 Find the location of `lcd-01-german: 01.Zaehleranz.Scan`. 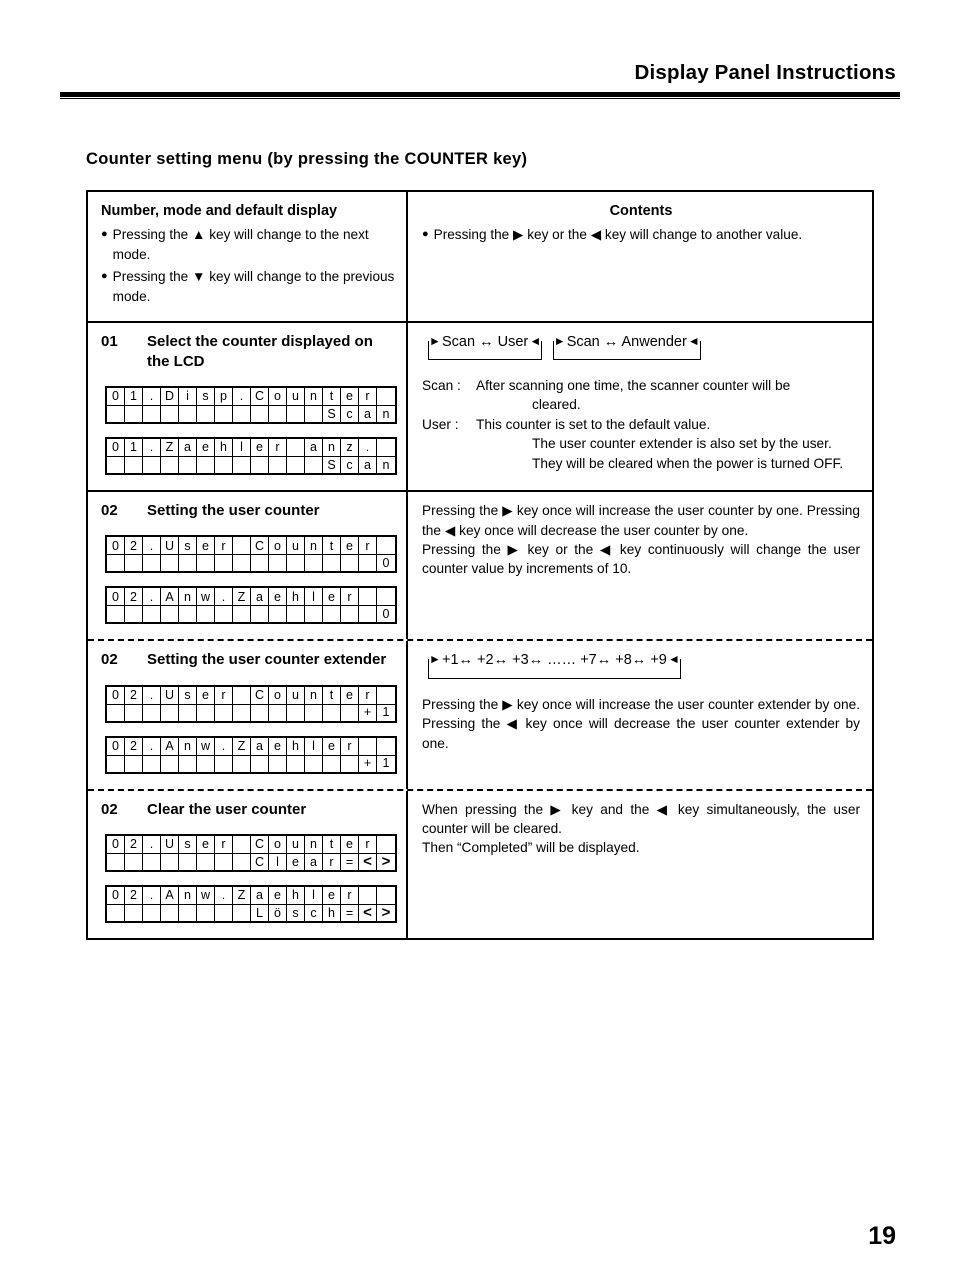

lcd-01-german: 01.Zaehleranz.Scan is located at coordinates (251, 456).